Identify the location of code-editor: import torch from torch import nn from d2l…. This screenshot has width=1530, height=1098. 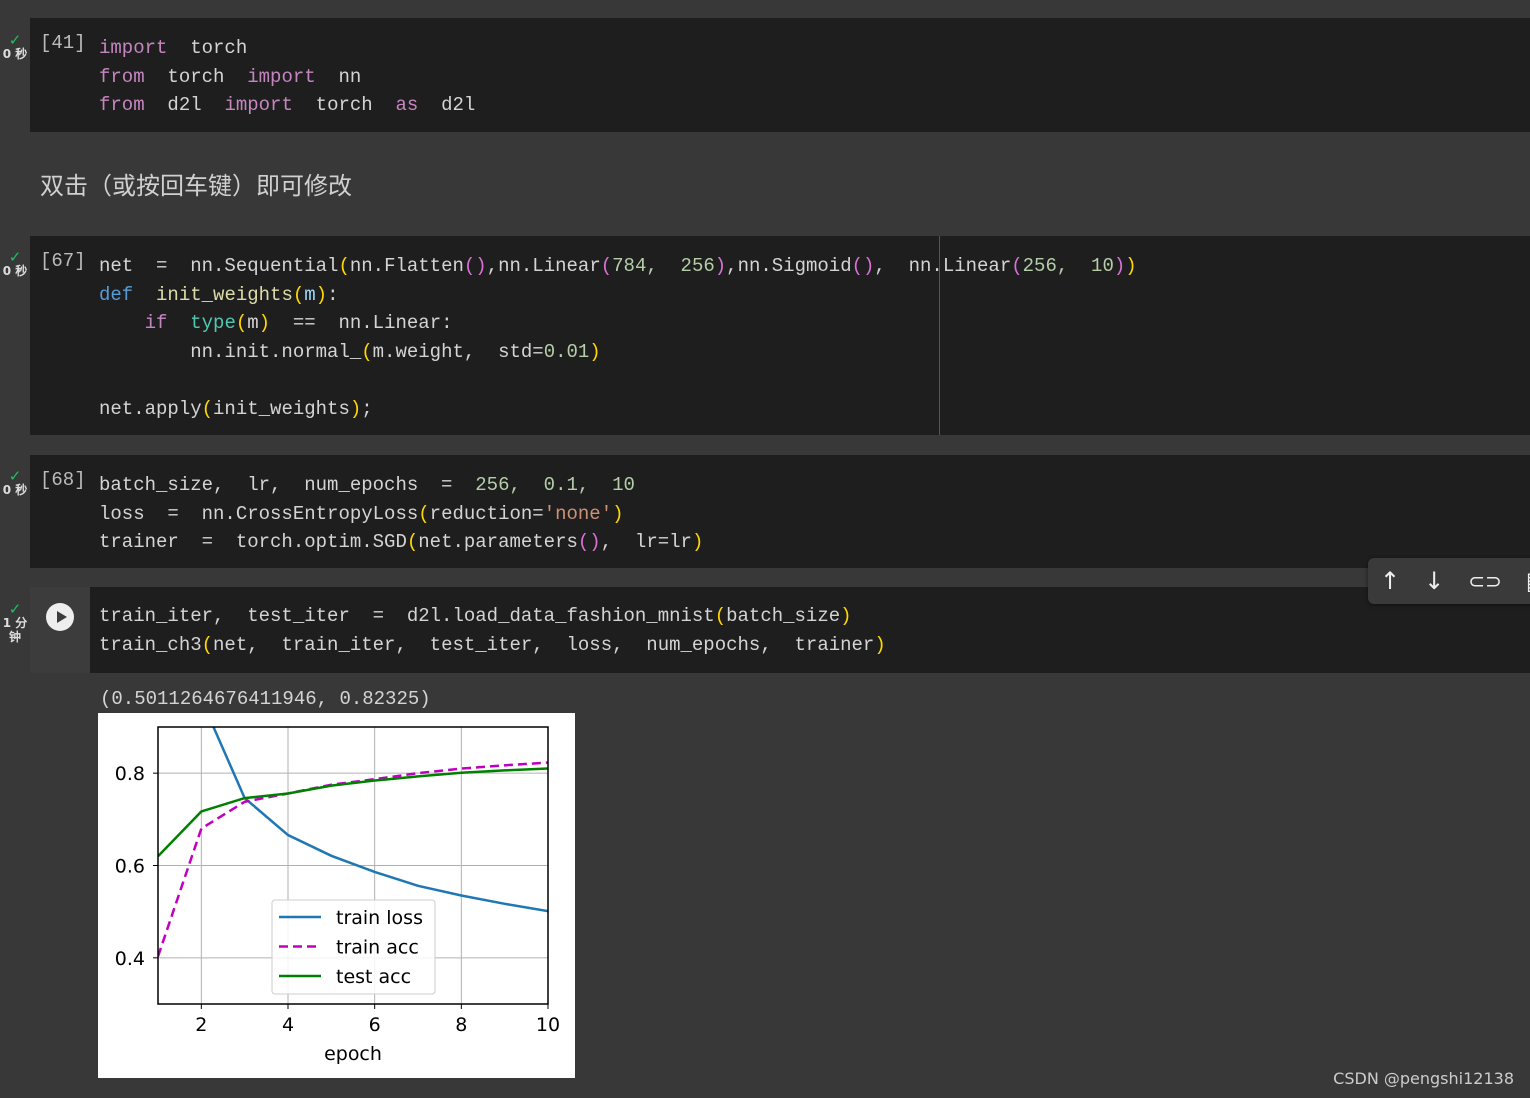
(287, 77).